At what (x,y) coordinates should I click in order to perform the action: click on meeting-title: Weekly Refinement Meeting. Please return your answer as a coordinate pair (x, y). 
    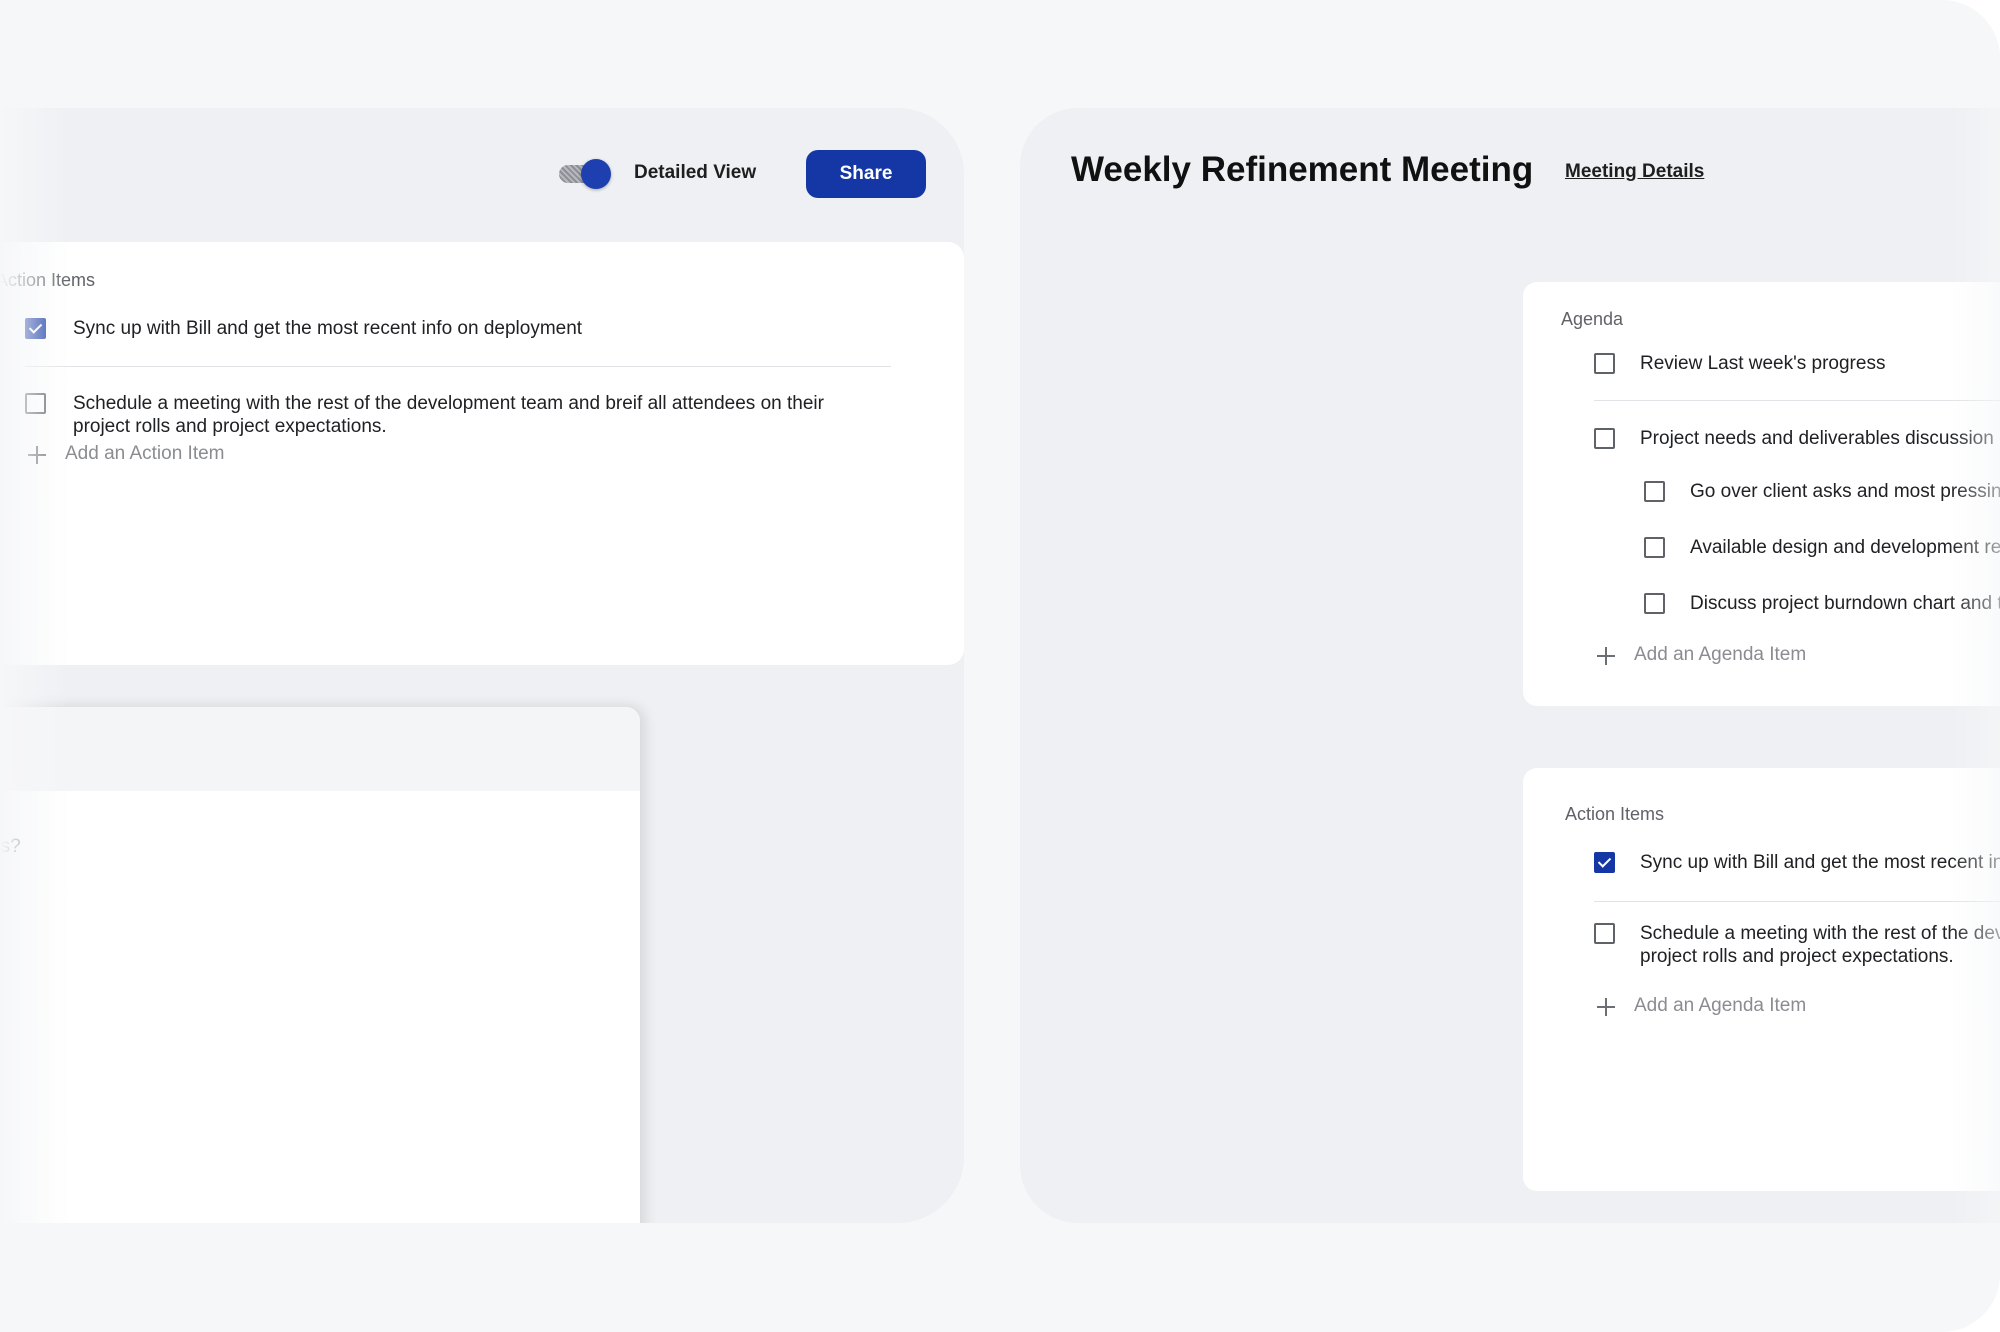
    Looking at the image, I should click on (1302, 169).